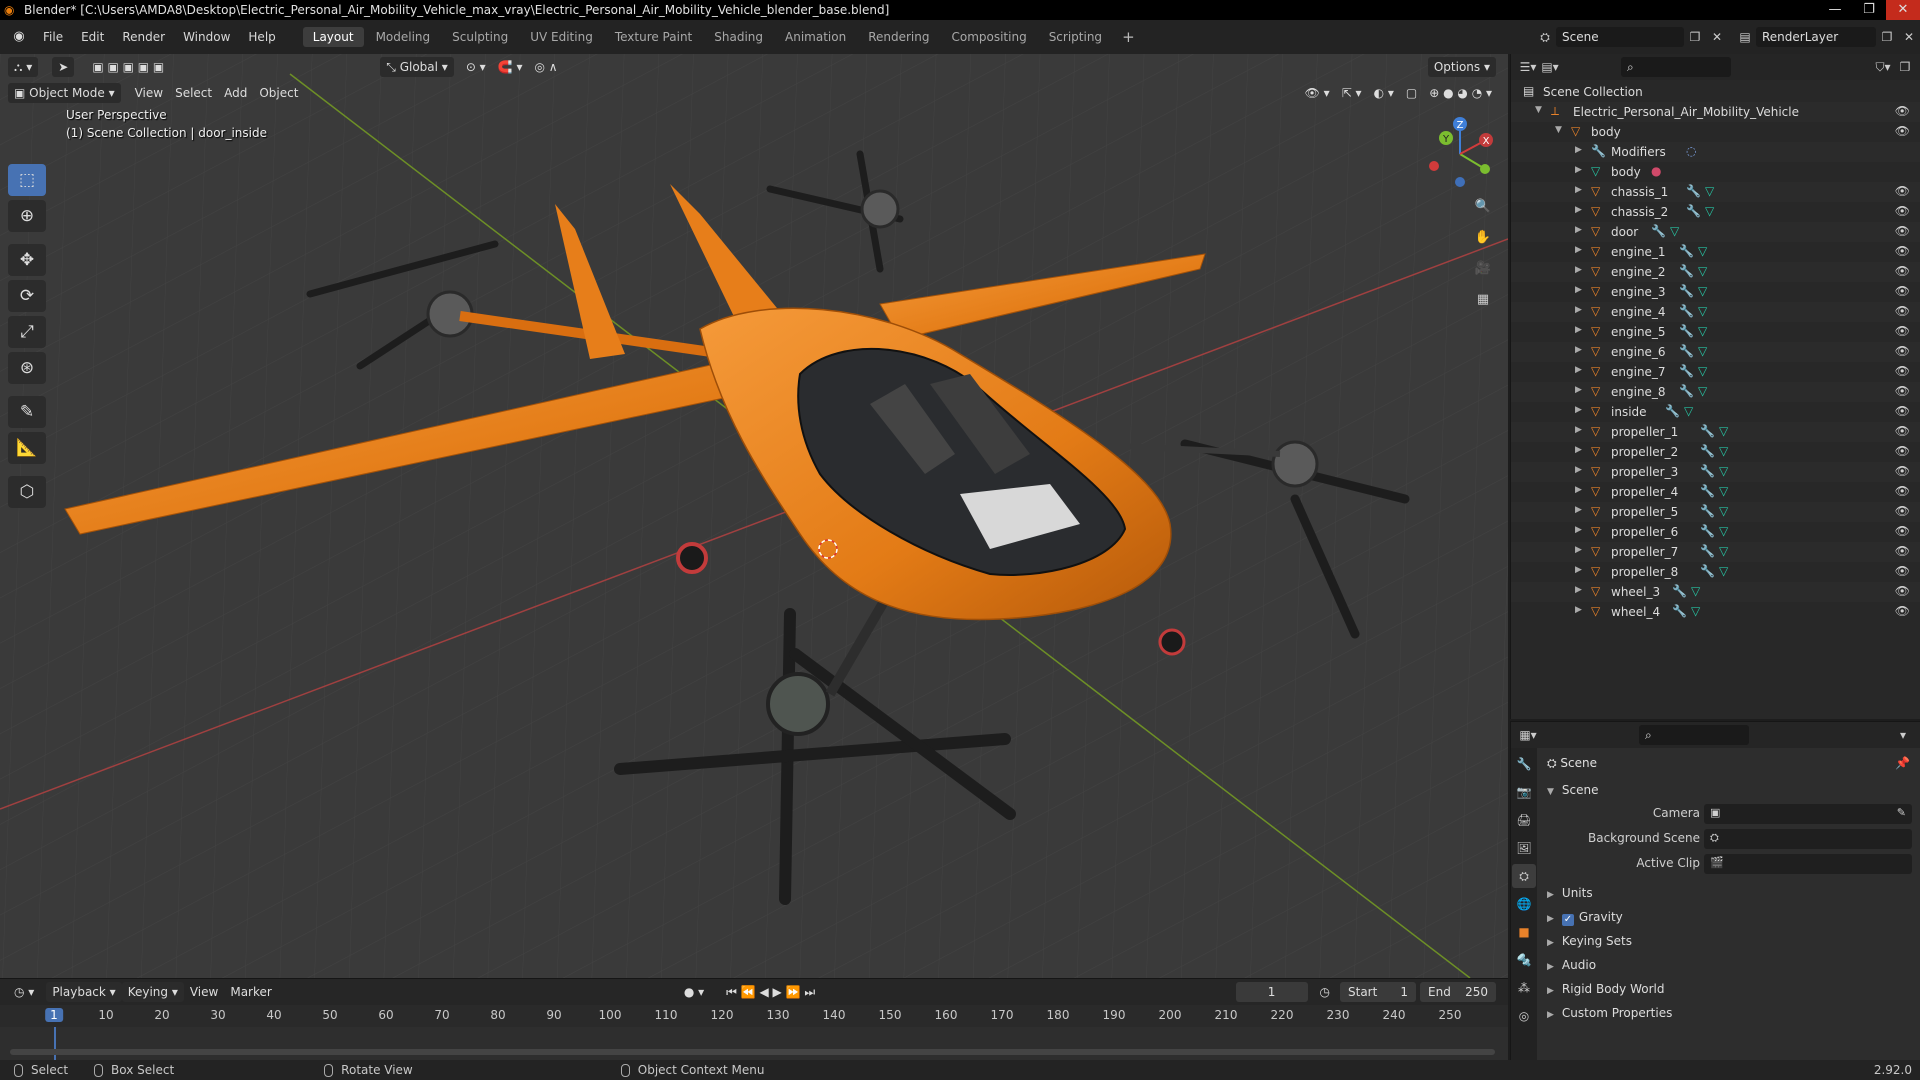 The height and width of the screenshot is (1080, 1920). Describe the element at coordinates (1905, 67) in the screenshot. I see `new-collection-icon: ❐` at that location.